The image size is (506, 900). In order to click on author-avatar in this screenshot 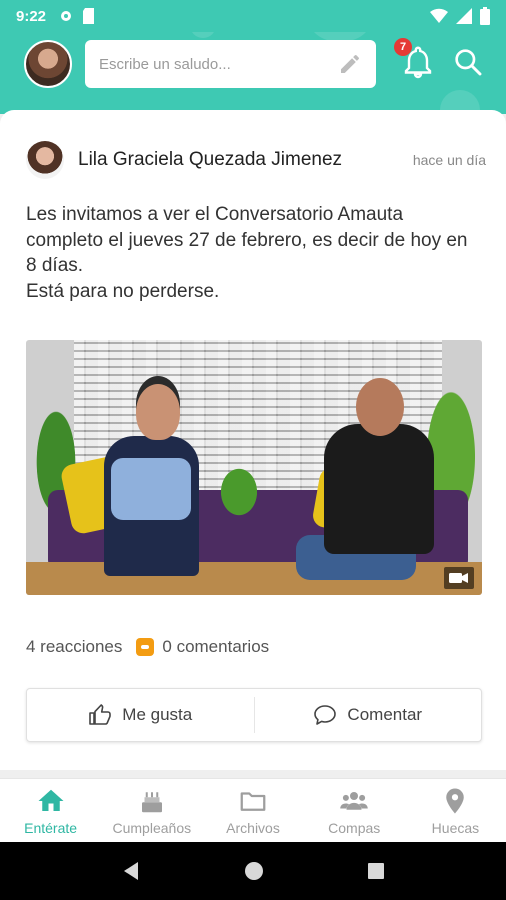, I will do `click(45, 160)`.